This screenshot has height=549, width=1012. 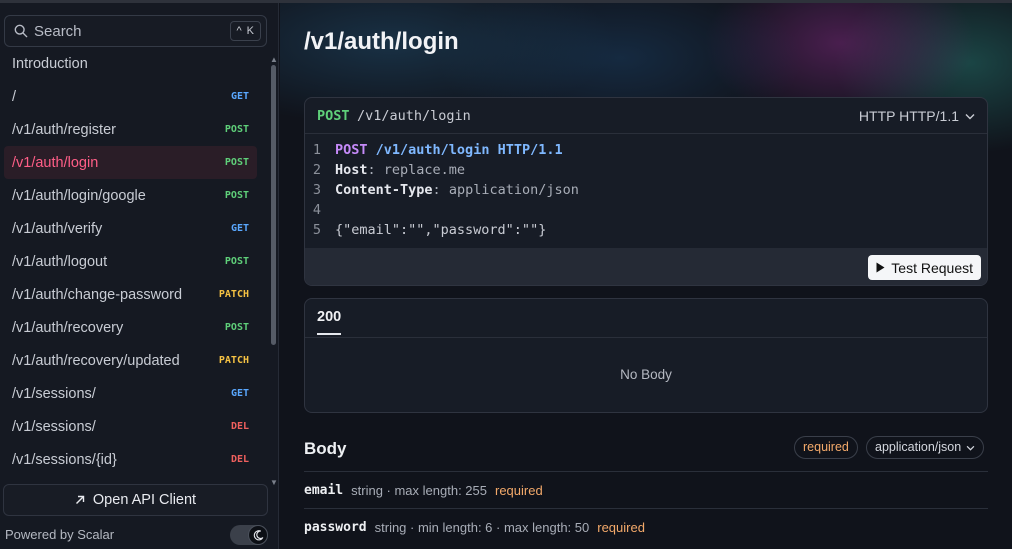 What do you see at coordinates (130, 327) in the screenshot?
I see `sidebar-item-auth-recovery: /v1/auth/recovery POST` at bounding box center [130, 327].